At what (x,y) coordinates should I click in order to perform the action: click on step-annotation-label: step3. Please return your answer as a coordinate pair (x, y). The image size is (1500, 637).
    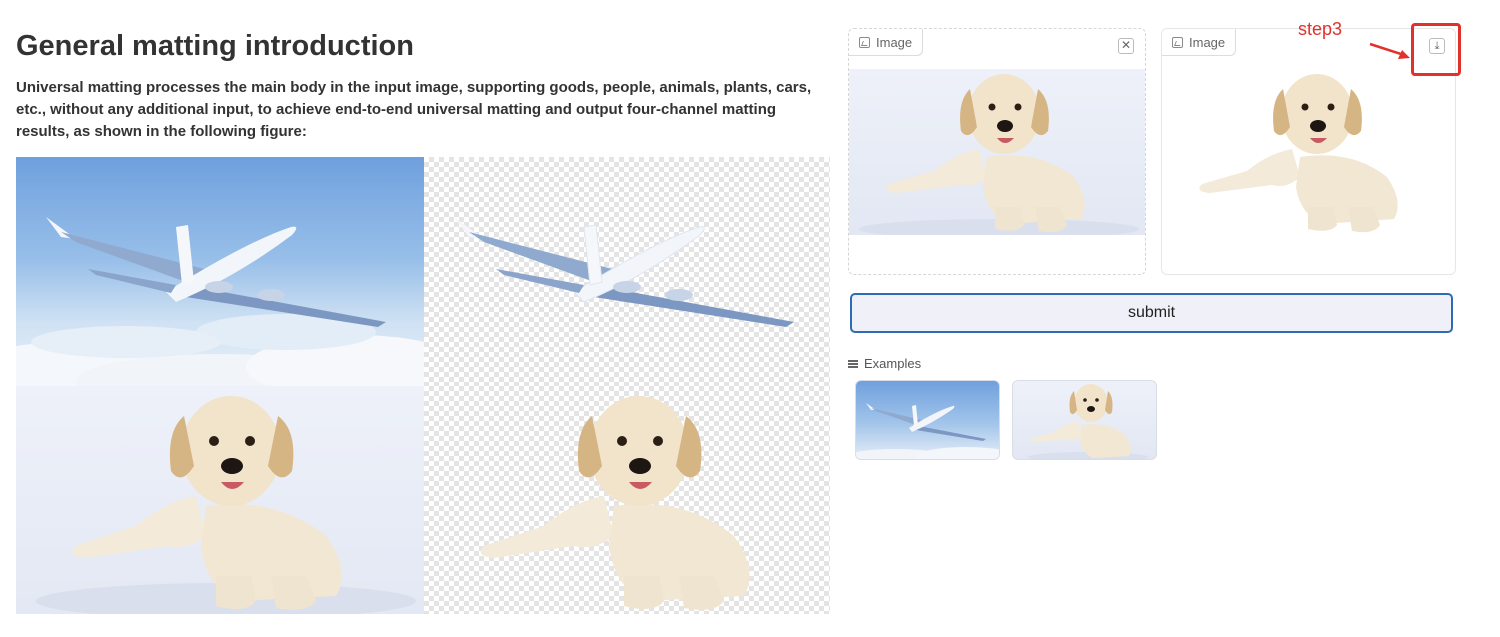
    Looking at the image, I should click on (1320, 29).